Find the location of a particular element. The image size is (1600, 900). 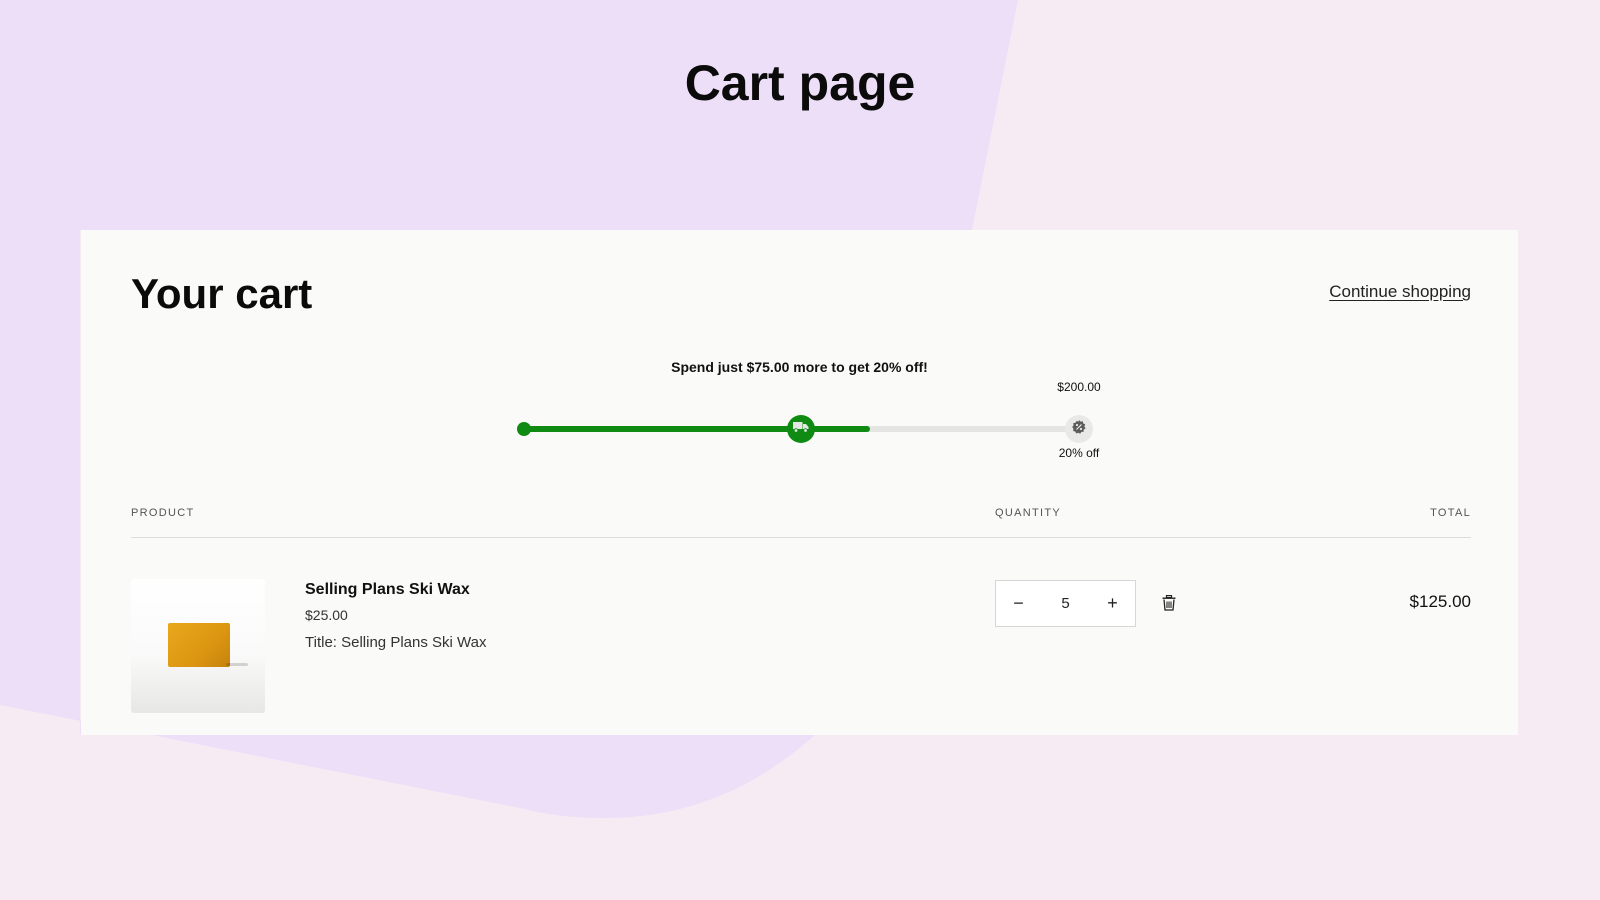

remove-item-button is located at coordinates (1169, 605).